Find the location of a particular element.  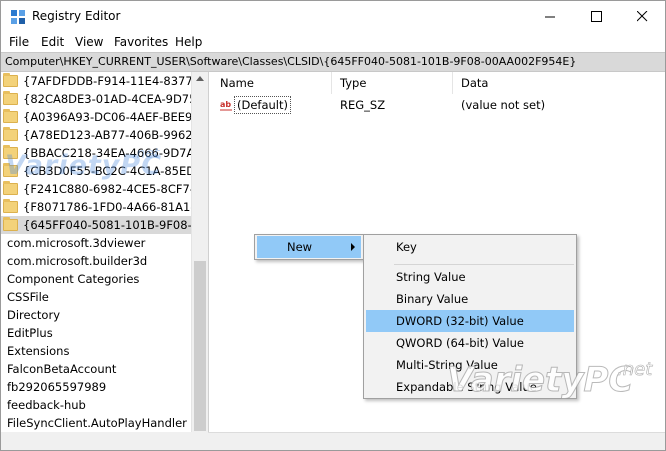

string-value-icon: ab is located at coordinates (226, 105).